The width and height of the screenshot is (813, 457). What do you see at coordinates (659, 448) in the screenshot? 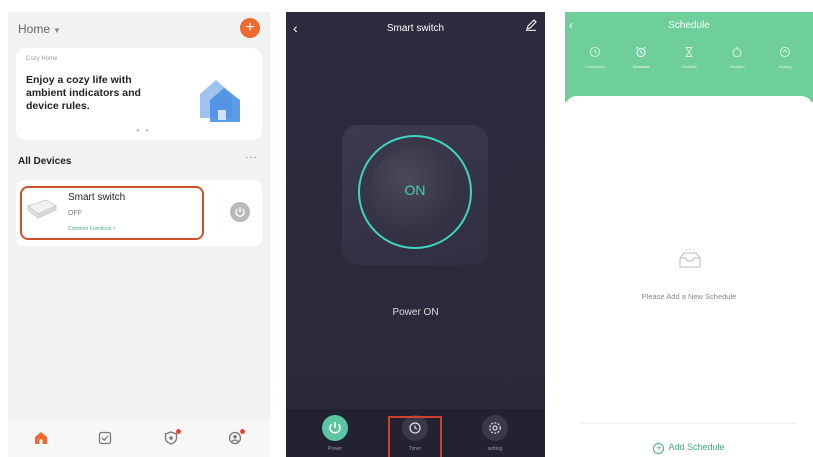
I see `add-circle-icon: +` at bounding box center [659, 448].